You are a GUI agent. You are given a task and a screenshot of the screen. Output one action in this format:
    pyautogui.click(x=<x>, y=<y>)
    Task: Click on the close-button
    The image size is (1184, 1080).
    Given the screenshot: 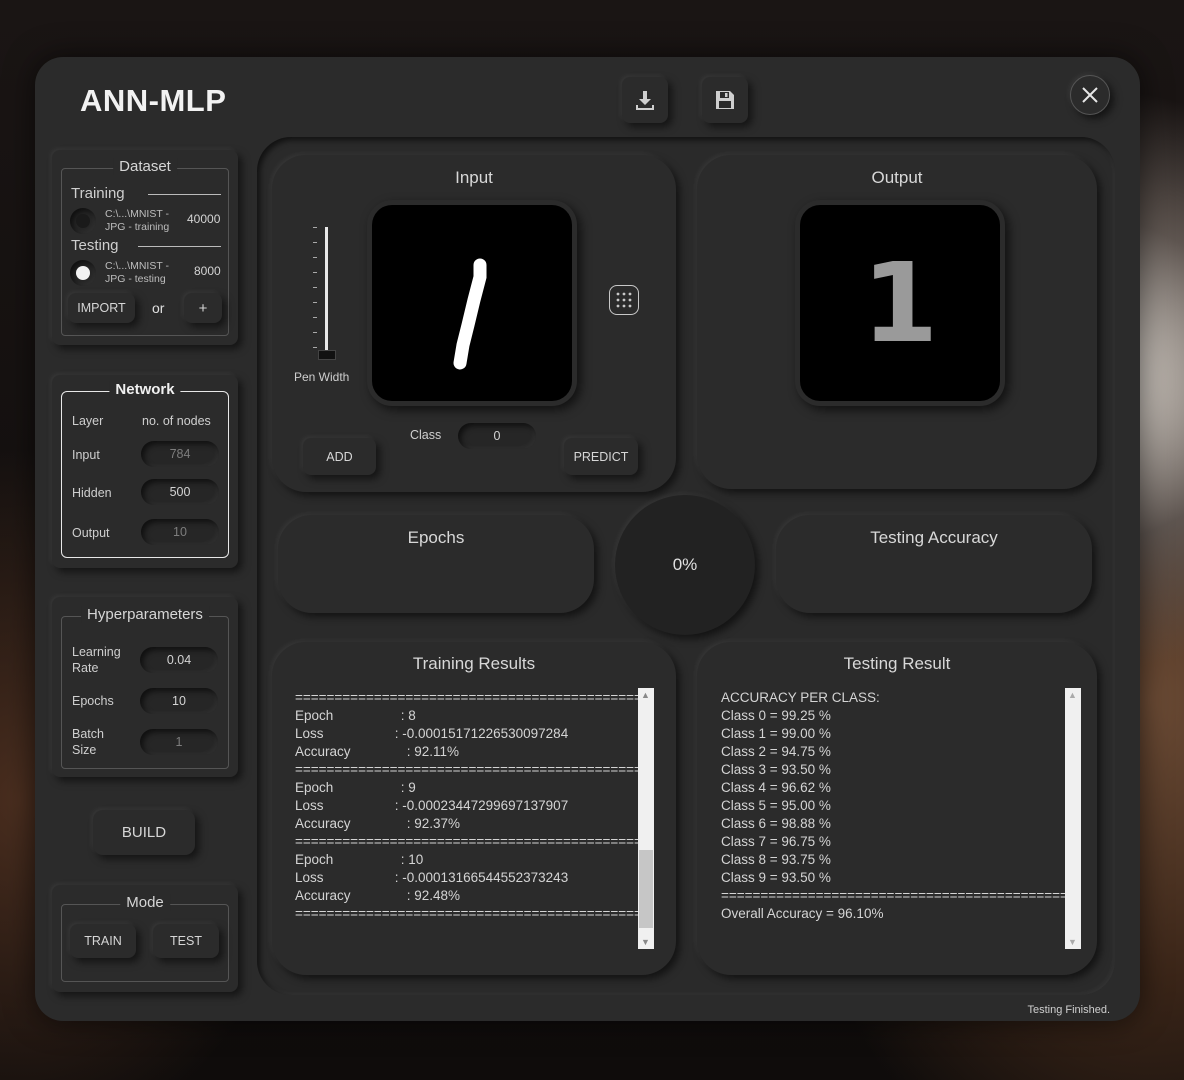 What is the action you would take?
    pyautogui.click(x=1090, y=95)
    